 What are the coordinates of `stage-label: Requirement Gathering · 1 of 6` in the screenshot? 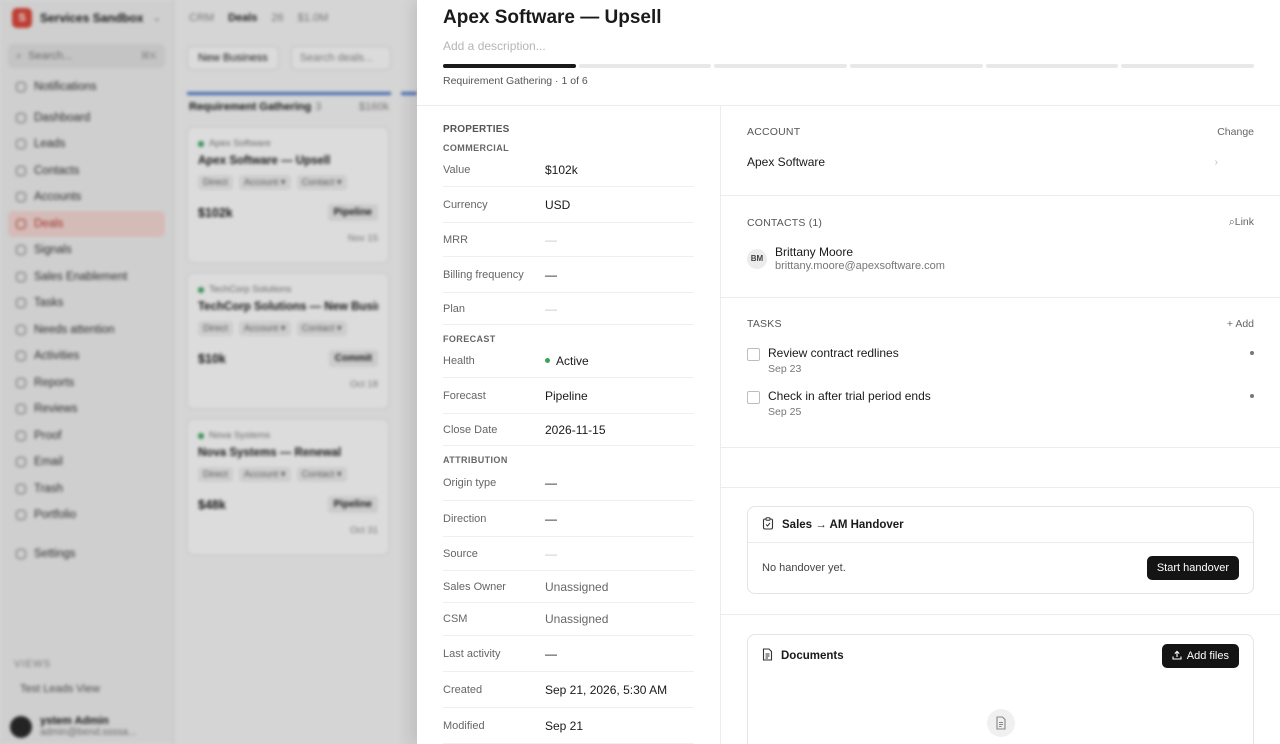 It's located at (515, 81).